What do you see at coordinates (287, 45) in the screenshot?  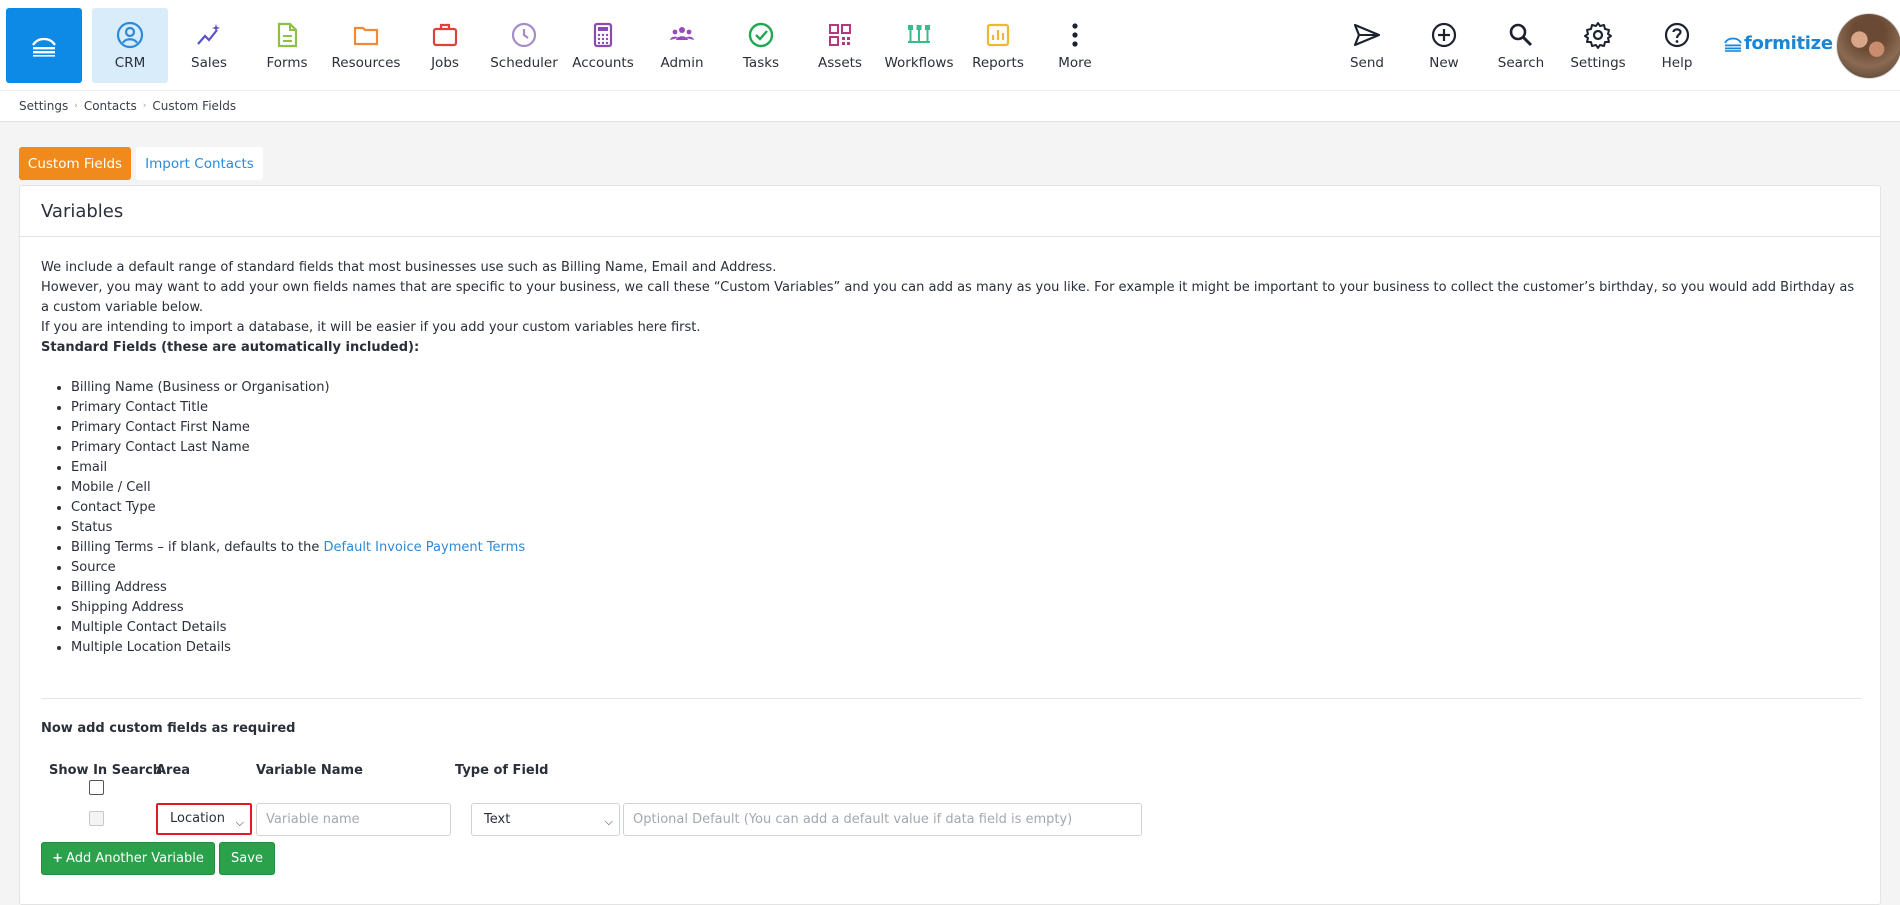 I see `nav-forms: Forms` at bounding box center [287, 45].